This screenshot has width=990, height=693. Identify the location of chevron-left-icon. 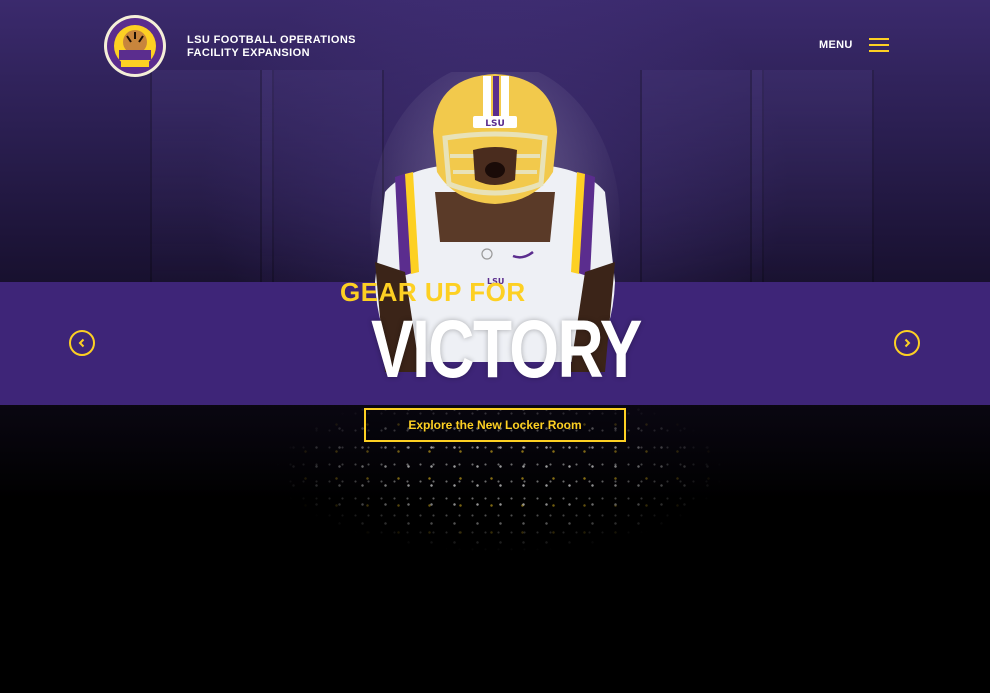
(81, 343).